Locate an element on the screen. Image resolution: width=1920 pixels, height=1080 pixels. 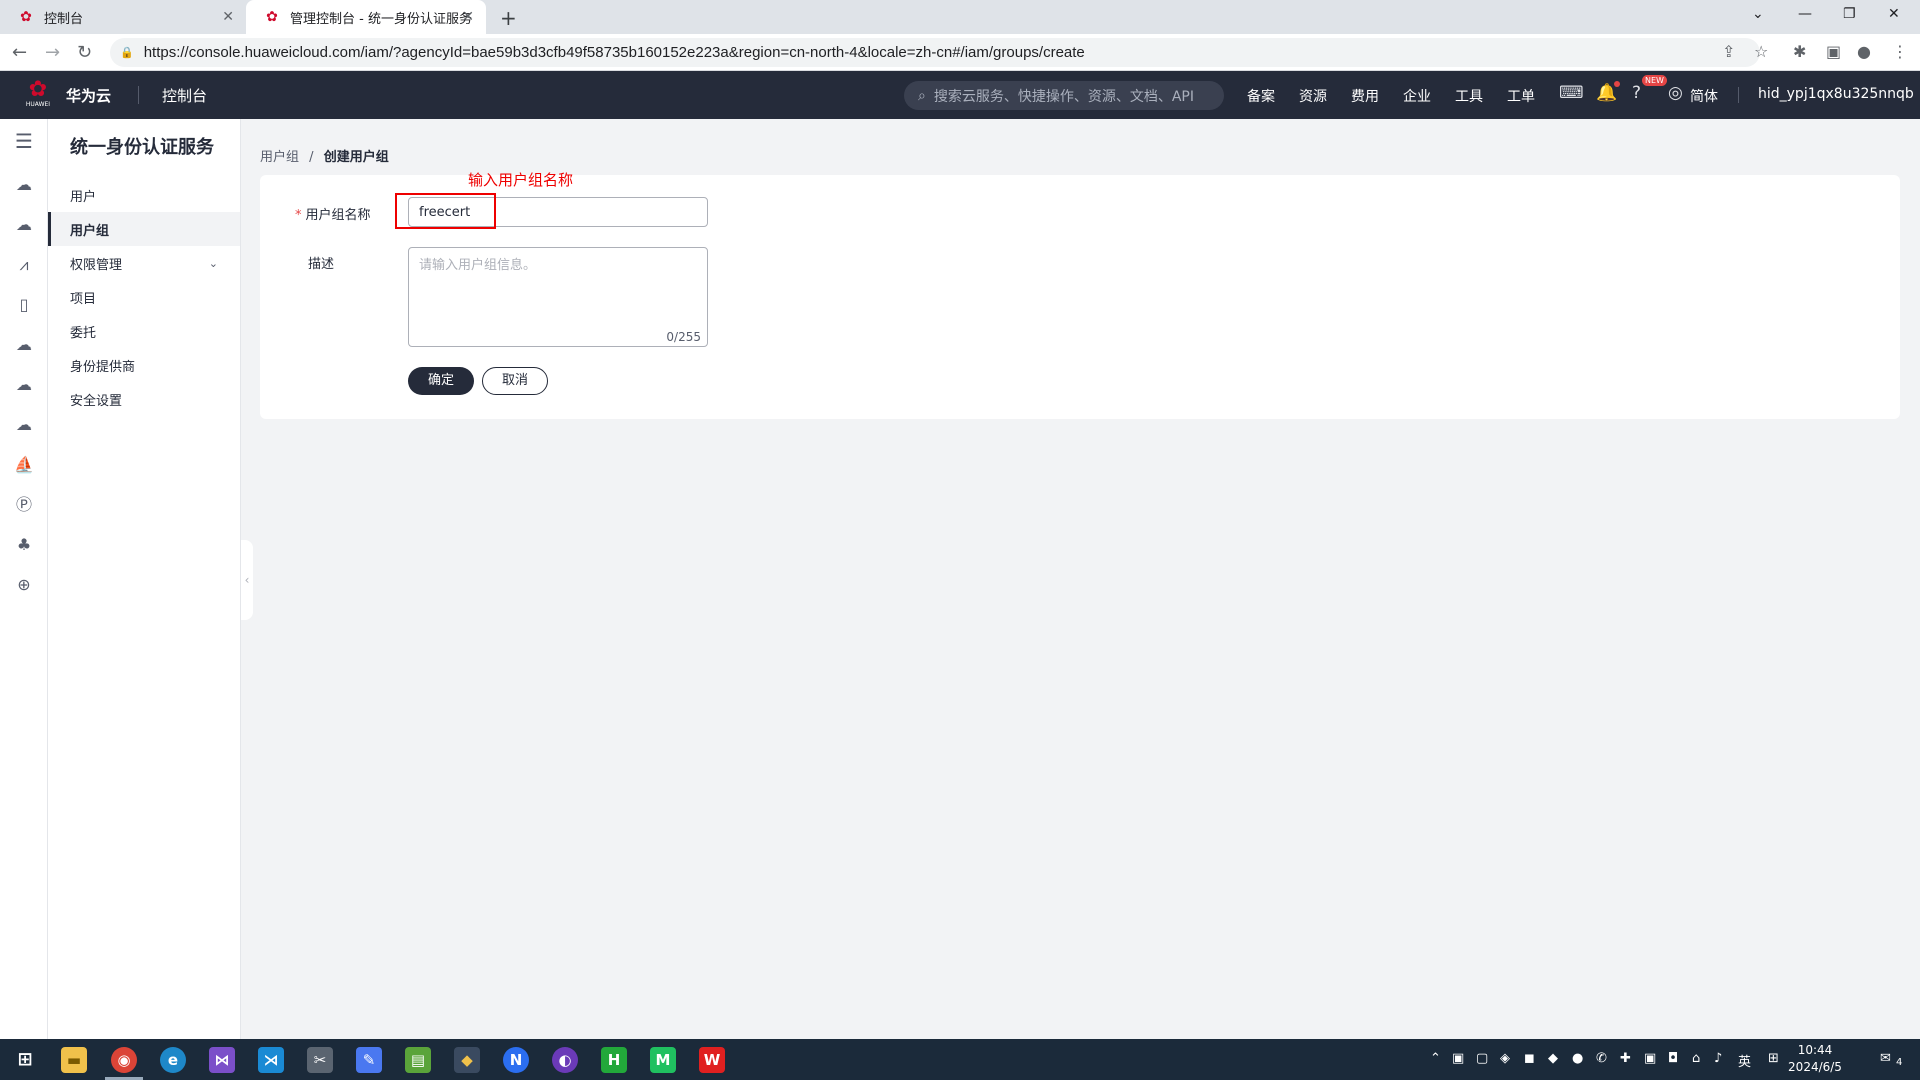
description-placeholder: 请输入用户组信息。 is located at coordinates (478, 265).